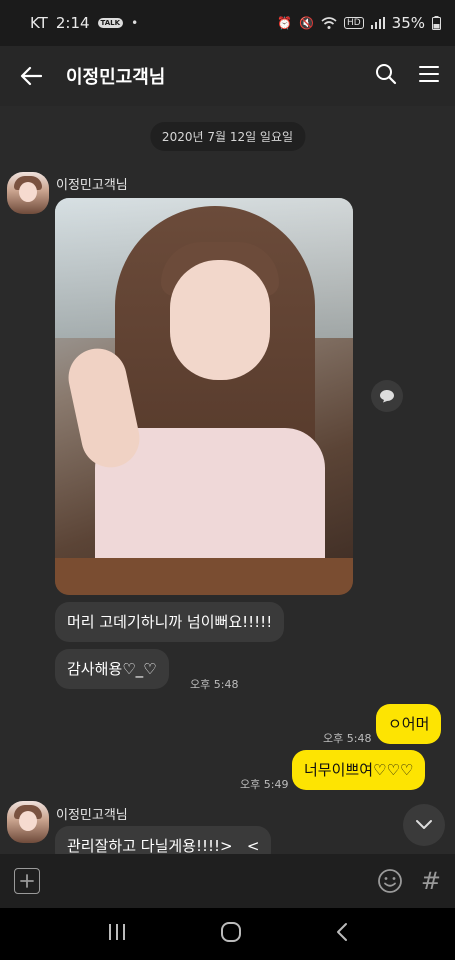 The width and height of the screenshot is (455, 960). I want to click on add-icon, so click(27, 881).